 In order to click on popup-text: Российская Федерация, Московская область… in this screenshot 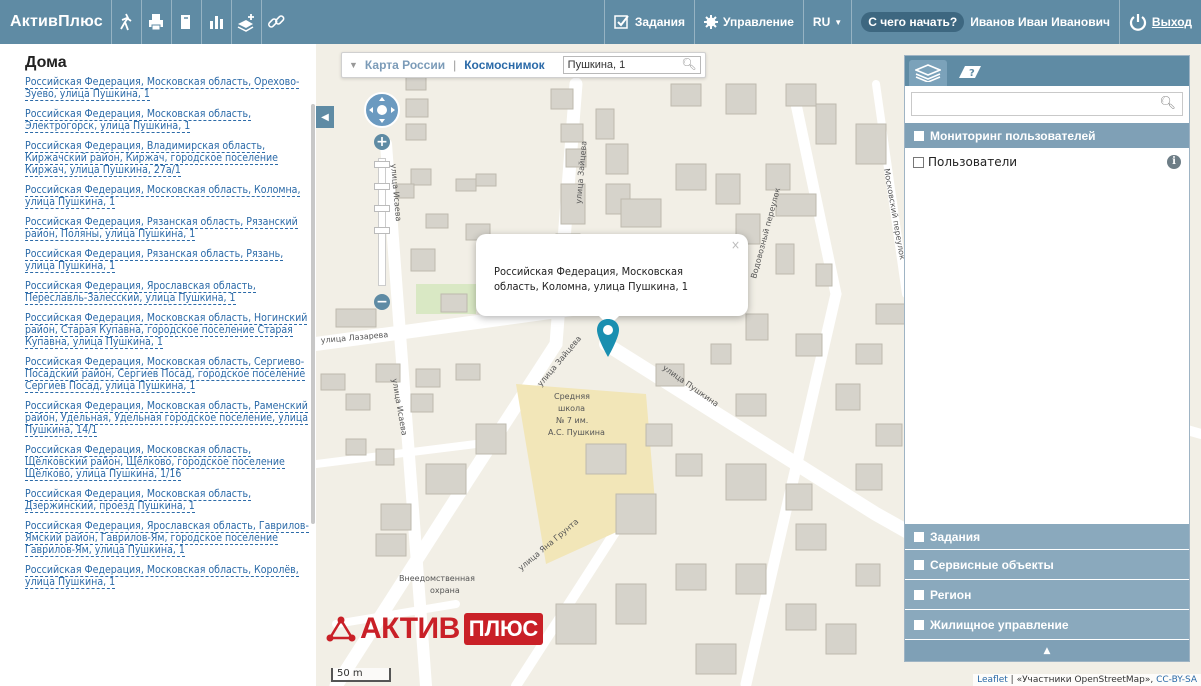, I will do `click(591, 279)`.